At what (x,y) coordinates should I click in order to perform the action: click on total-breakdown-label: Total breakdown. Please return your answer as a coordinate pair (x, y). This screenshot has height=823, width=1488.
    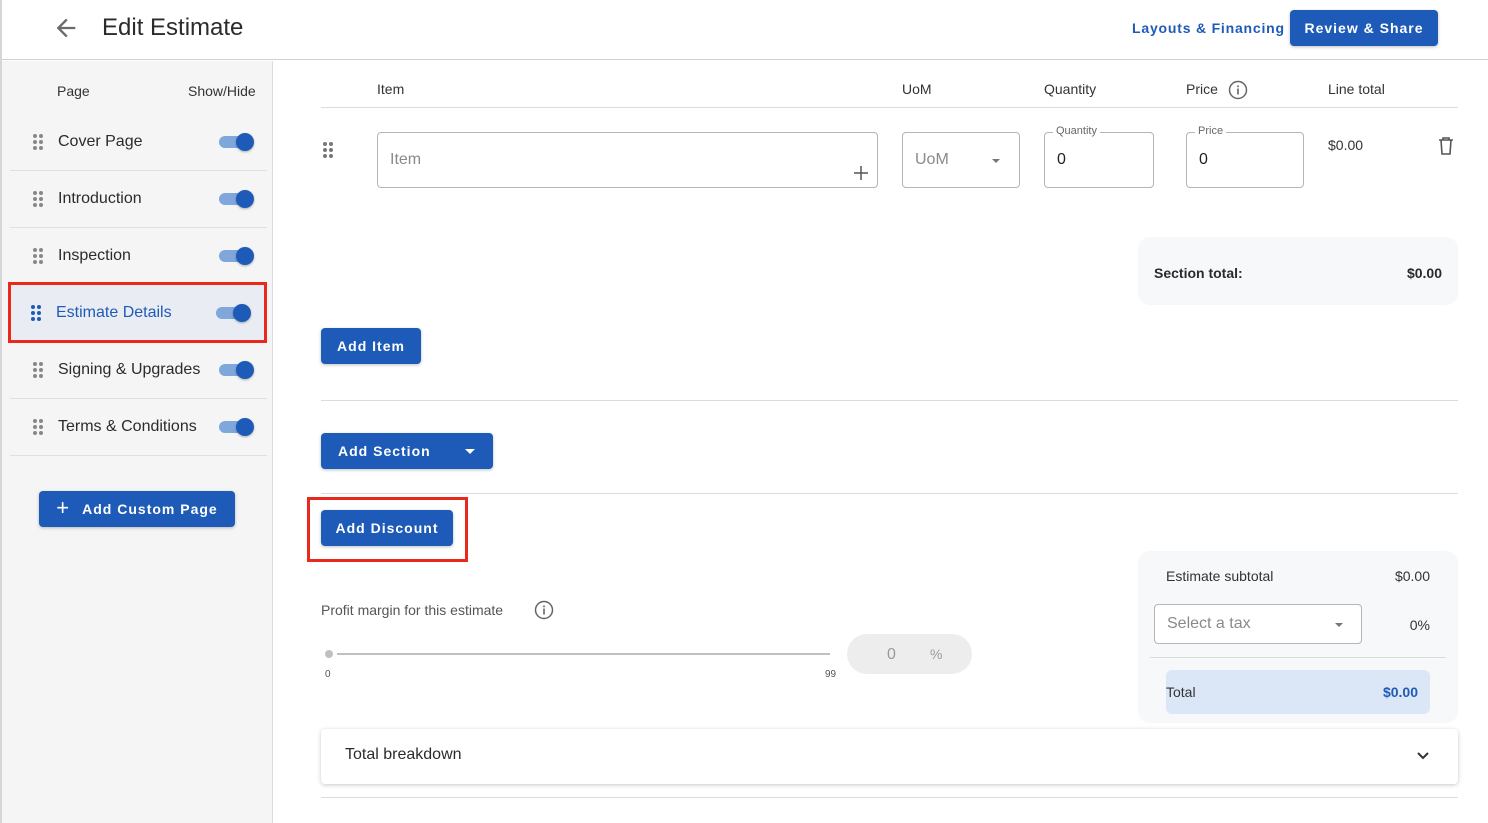
    Looking at the image, I should click on (403, 754).